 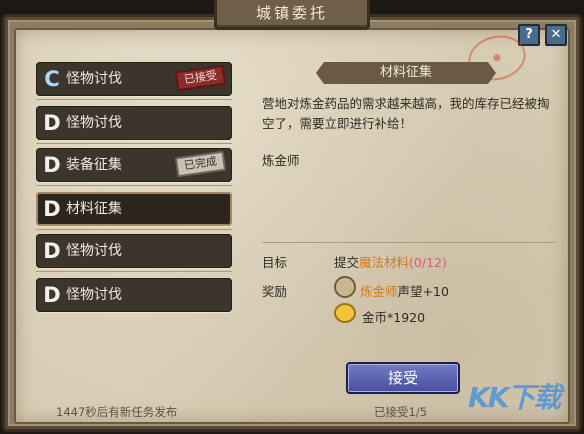 I want to click on quest-item: C 怪物讨伐 已接受, so click(x=134, y=79).